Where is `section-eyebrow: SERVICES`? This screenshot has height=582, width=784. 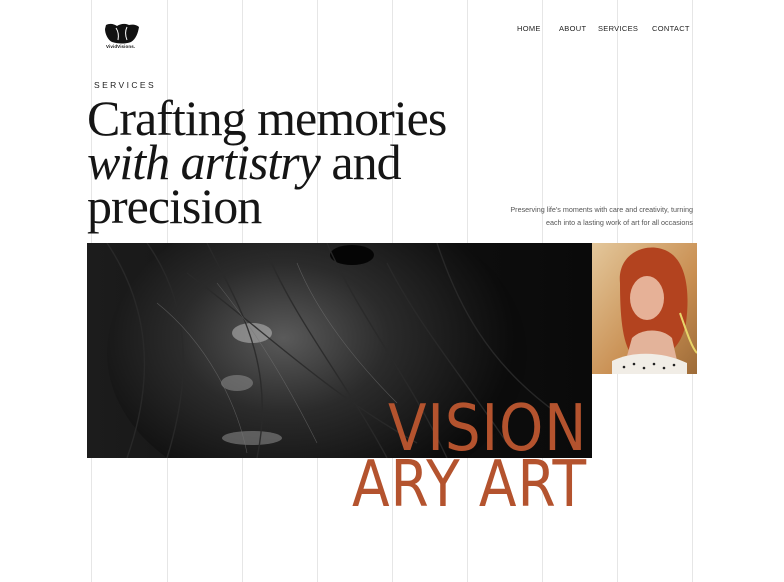 section-eyebrow: SERVICES is located at coordinates (125, 85).